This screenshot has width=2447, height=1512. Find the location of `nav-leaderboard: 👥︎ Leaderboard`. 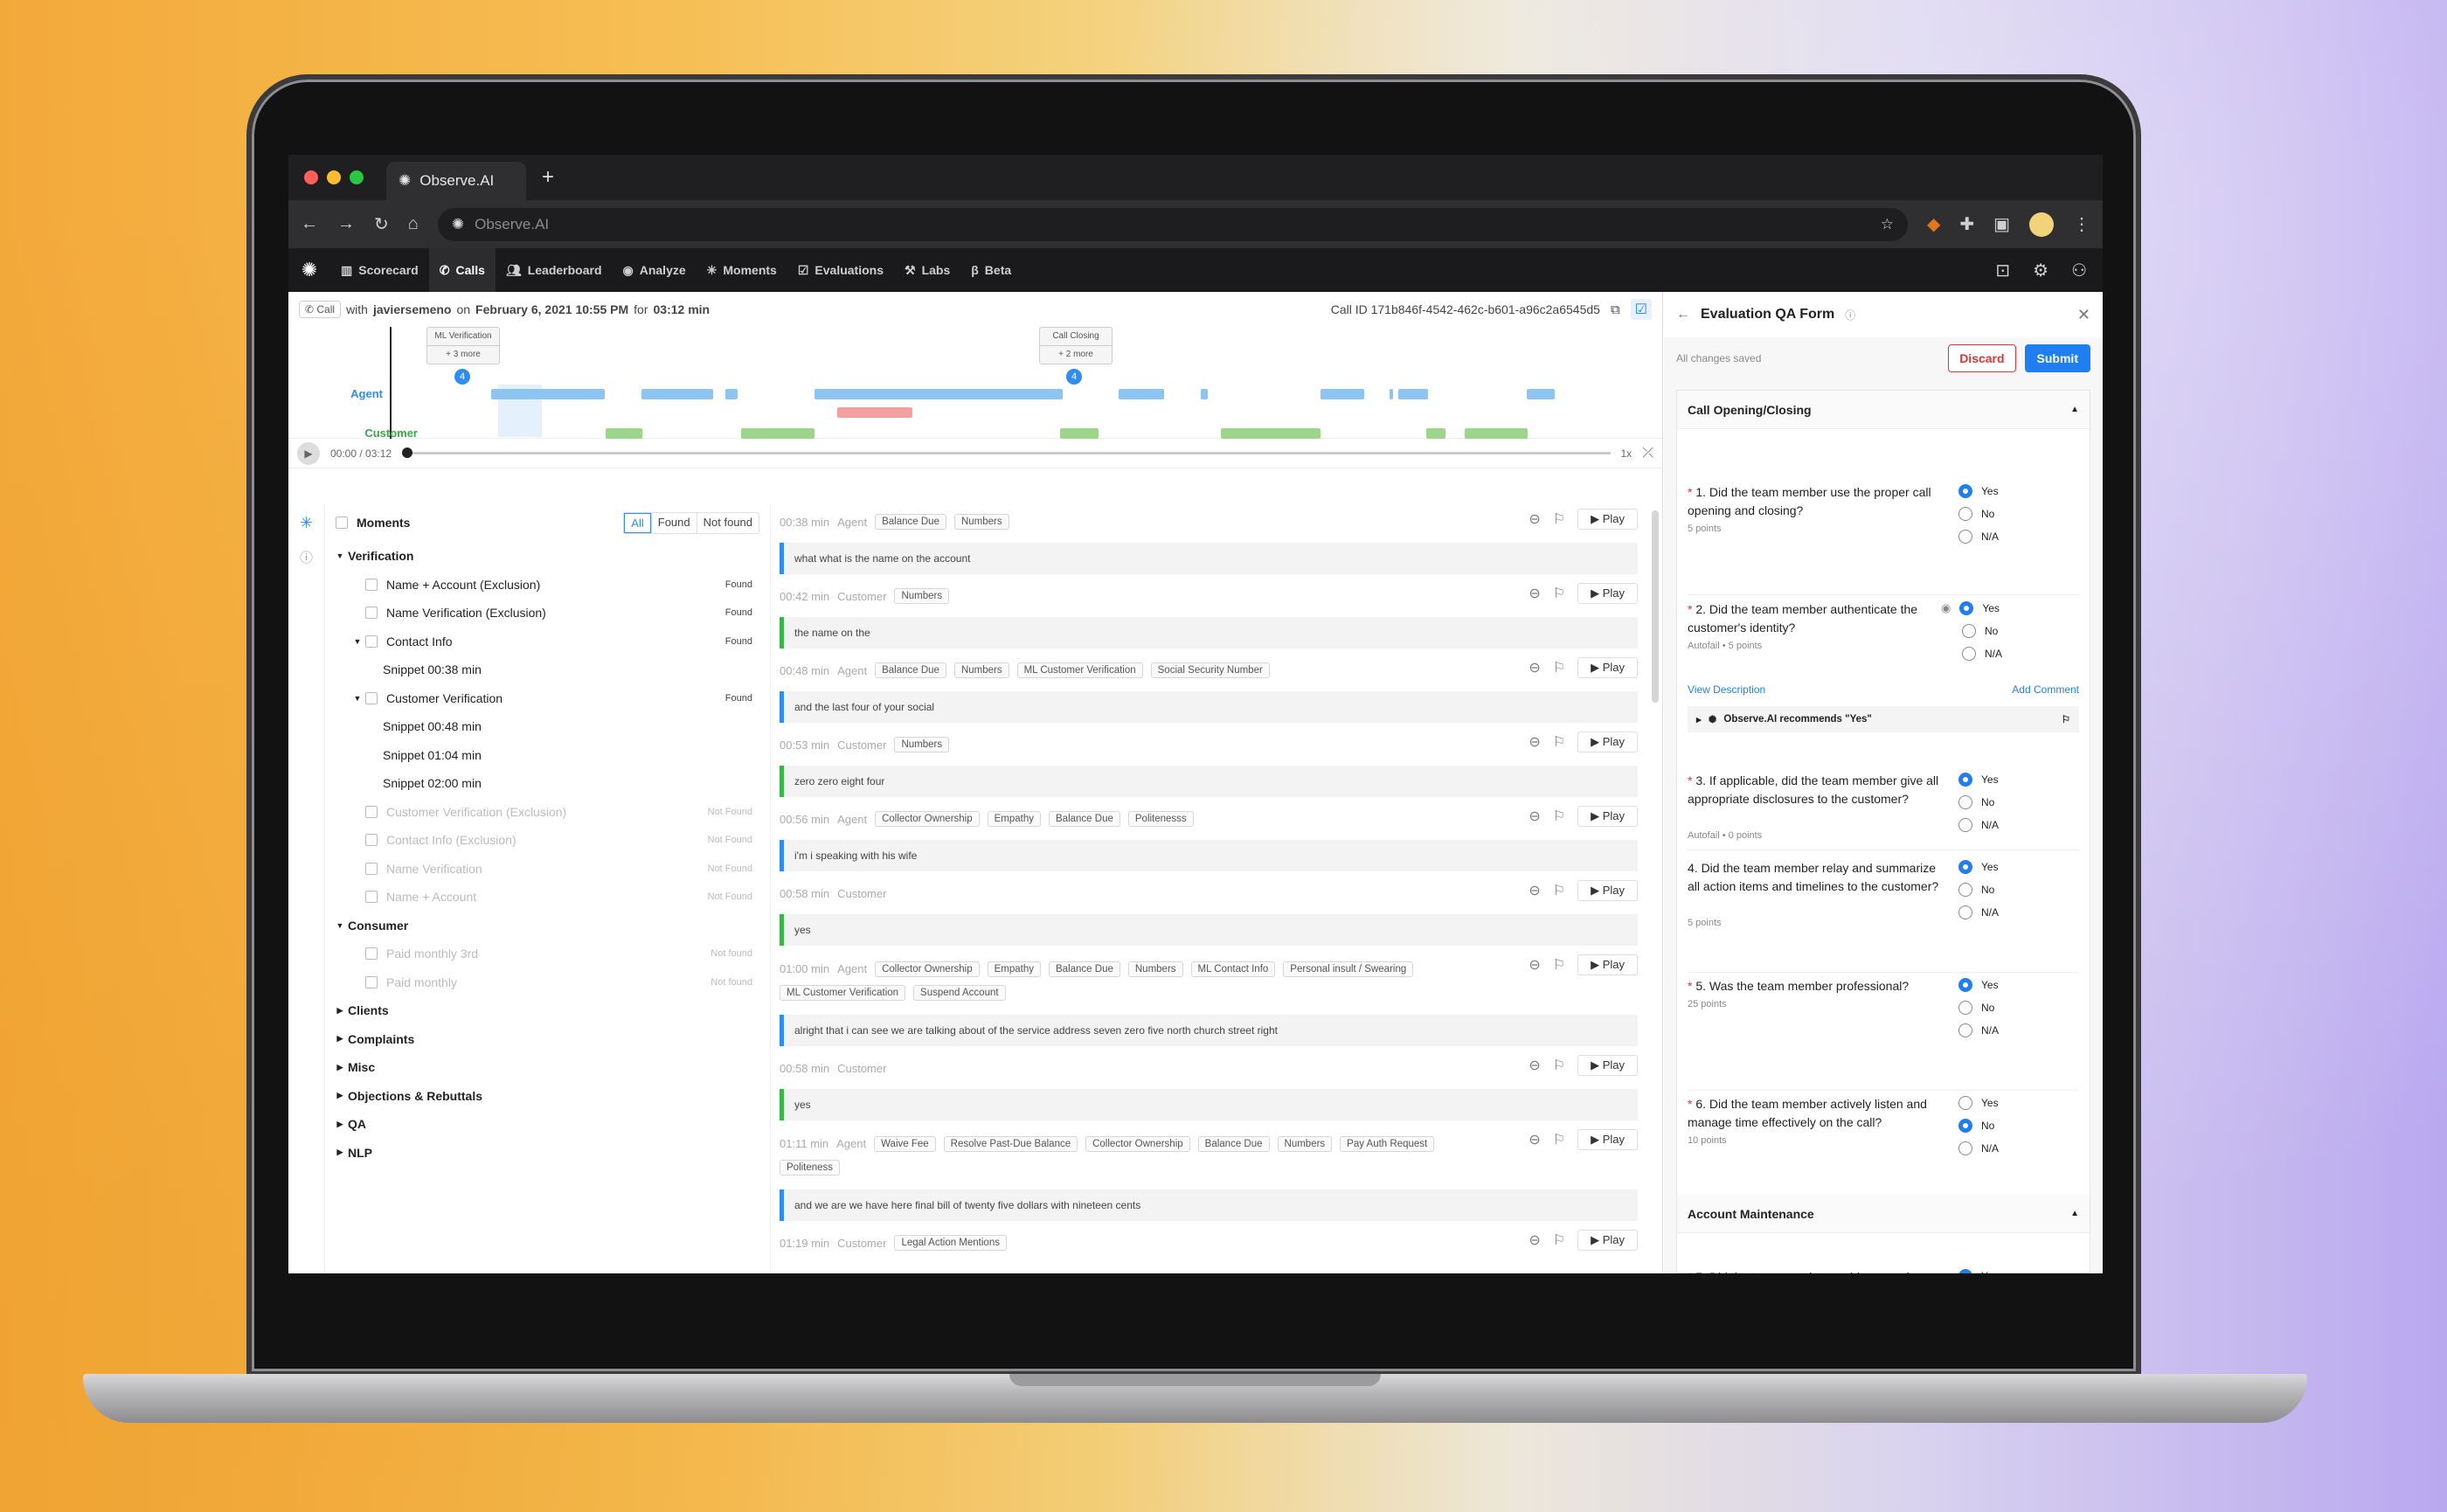

nav-leaderboard: 👥︎ Leaderboard is located at coordinates (554, 270).